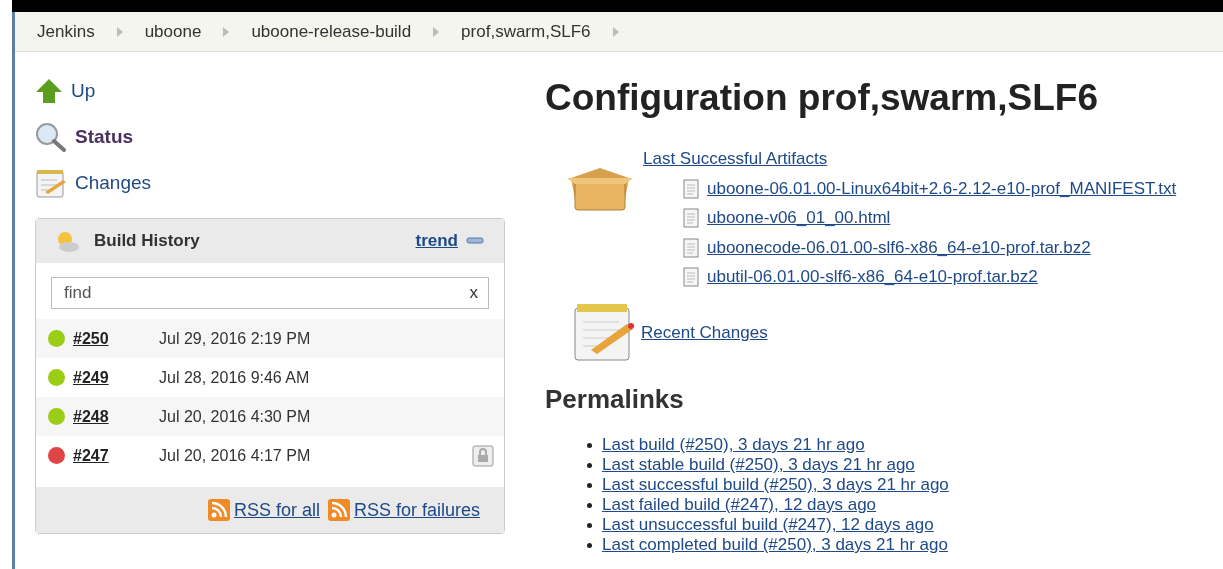 This screenshot has height=569, width=1223. I want to click on breadcrumb-link: uboone-release-build, so click(331, 31).